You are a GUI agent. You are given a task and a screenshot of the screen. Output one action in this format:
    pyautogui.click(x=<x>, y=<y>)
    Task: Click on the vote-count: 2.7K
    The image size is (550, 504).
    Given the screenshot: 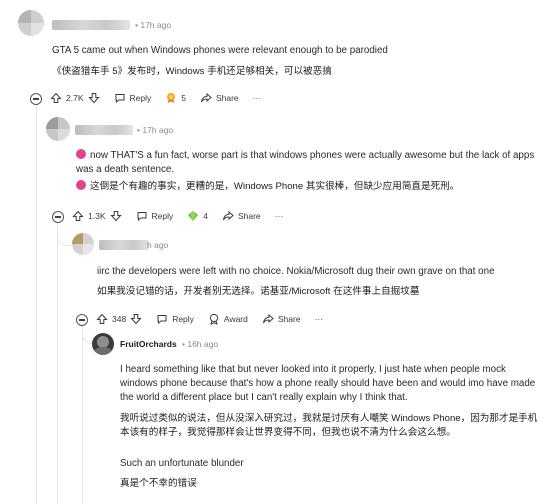 What is the action you would take?
    pyautogui.click(x=75, y=98)
    